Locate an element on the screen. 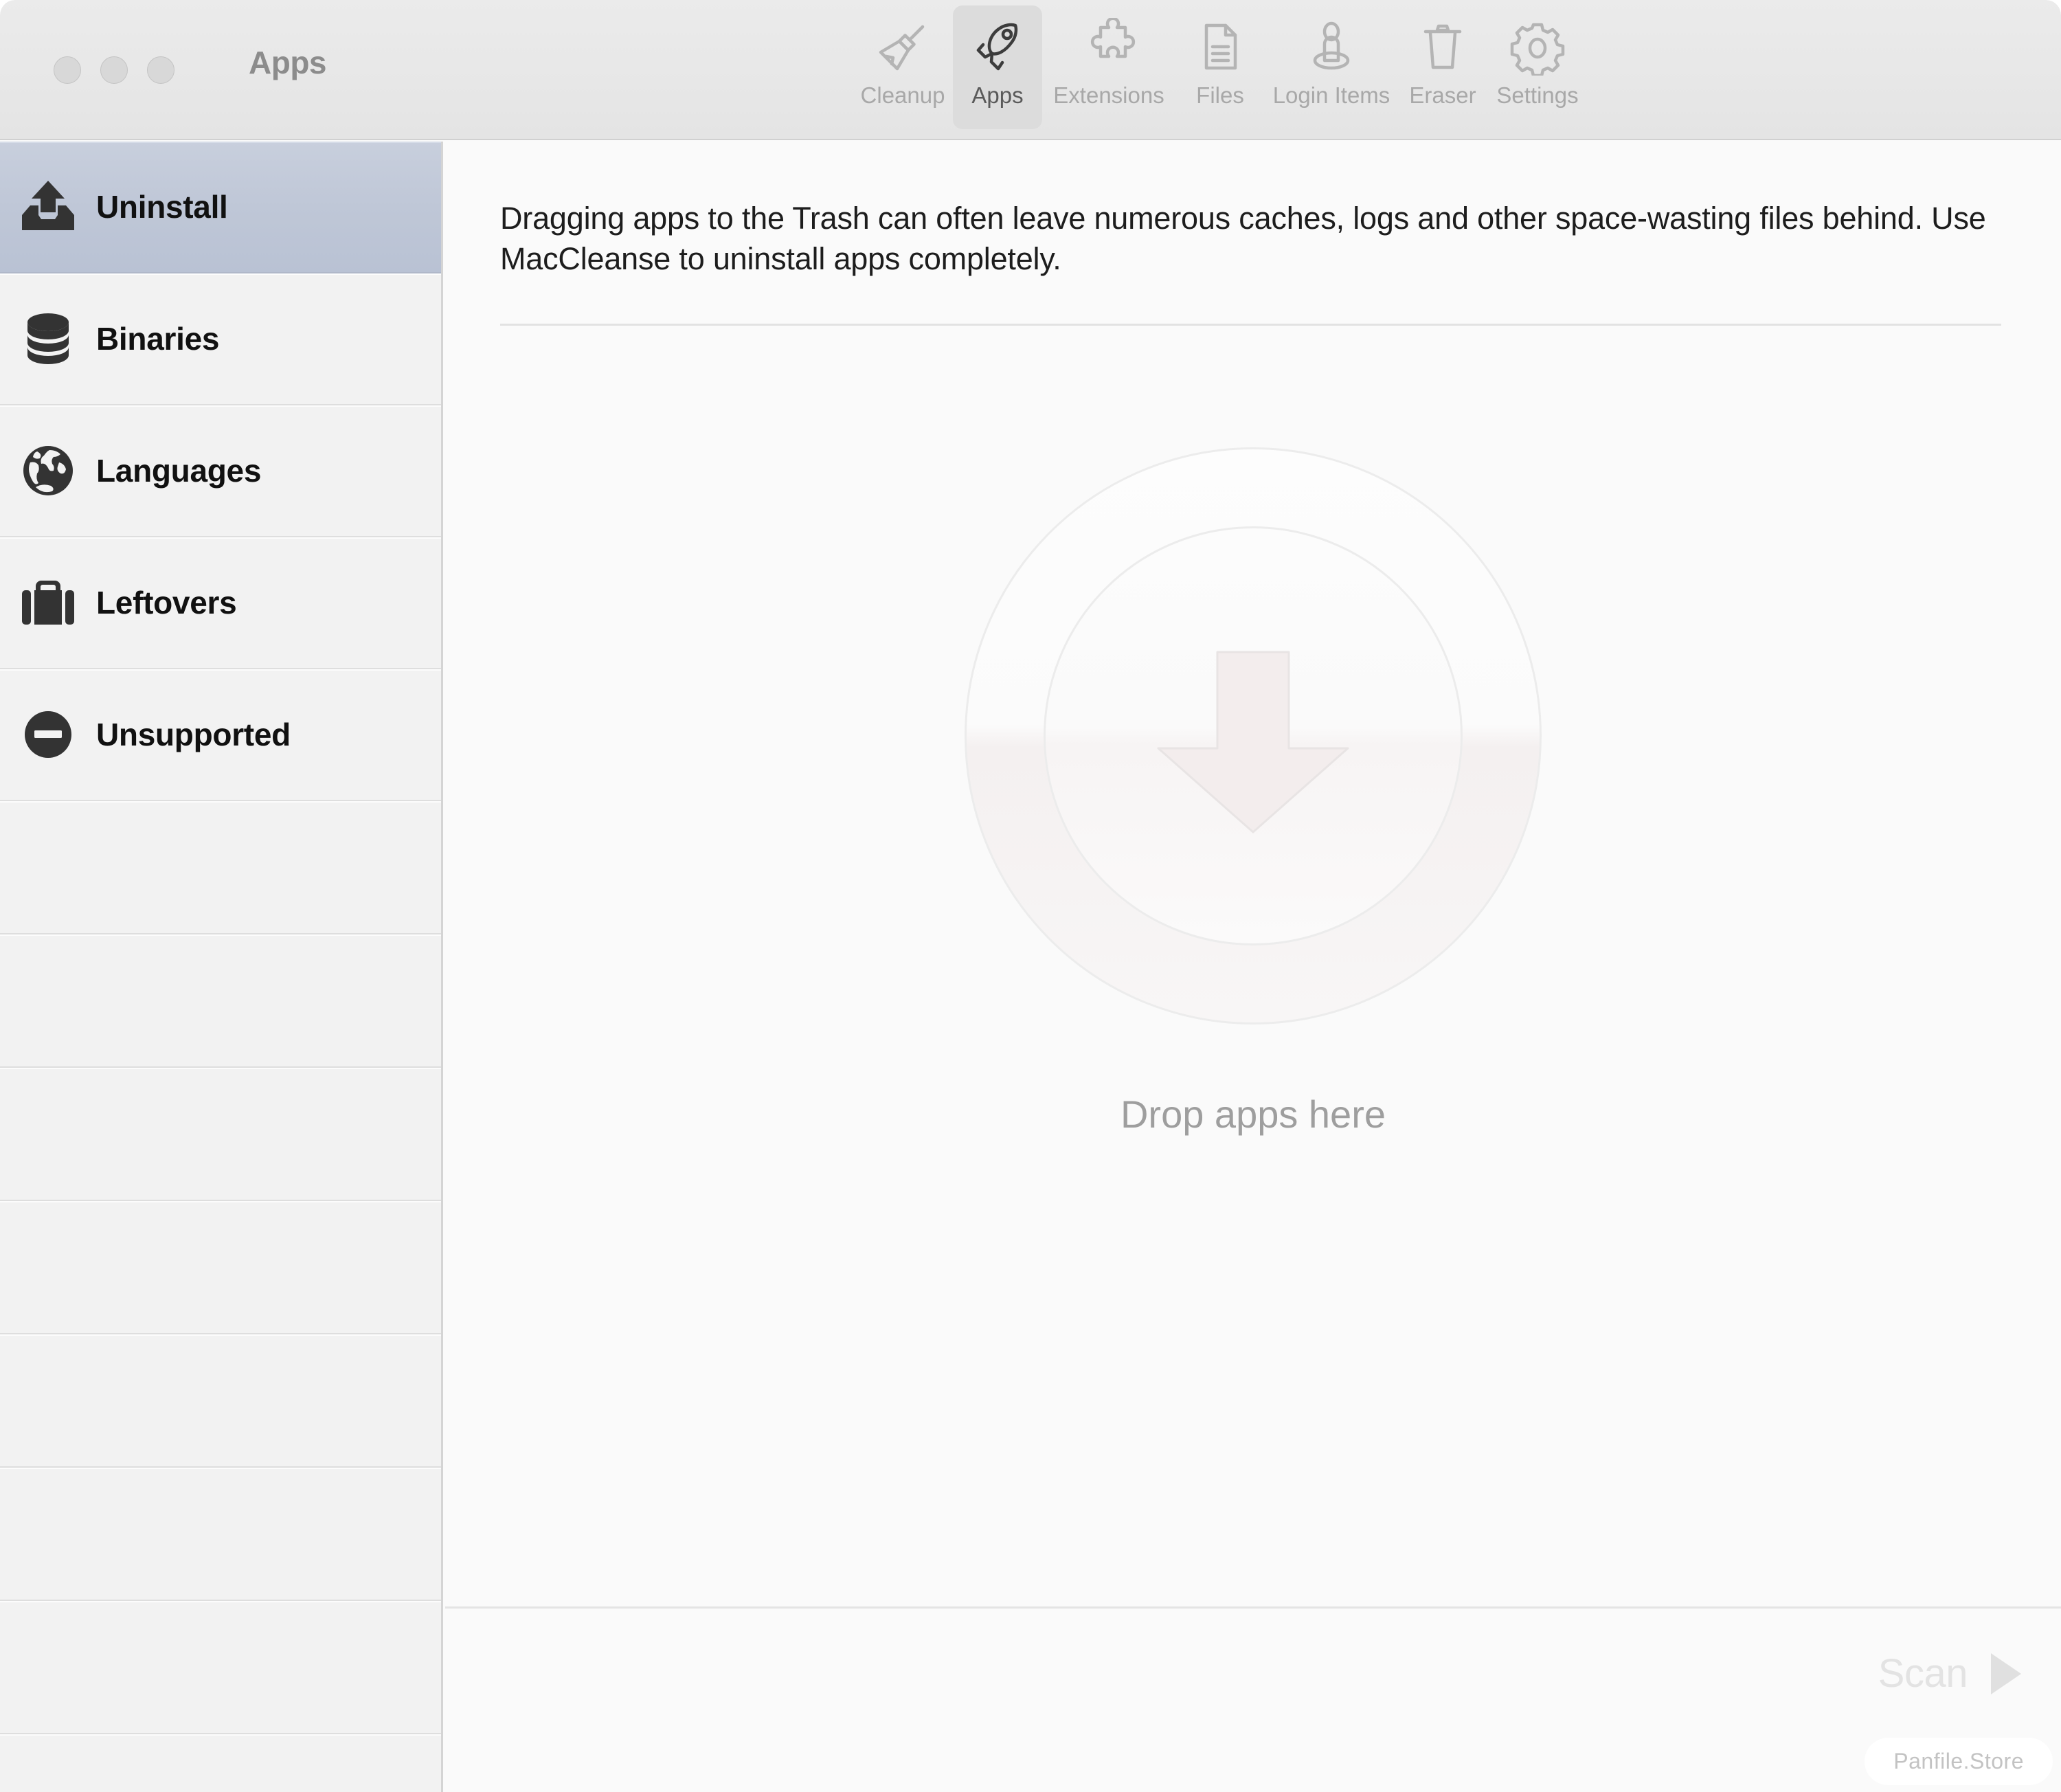 Image resolution: width=2061 pixels, height=1792 pixels. toolbar-item-login-items: Login Items is located at coordinates (1331, 67).